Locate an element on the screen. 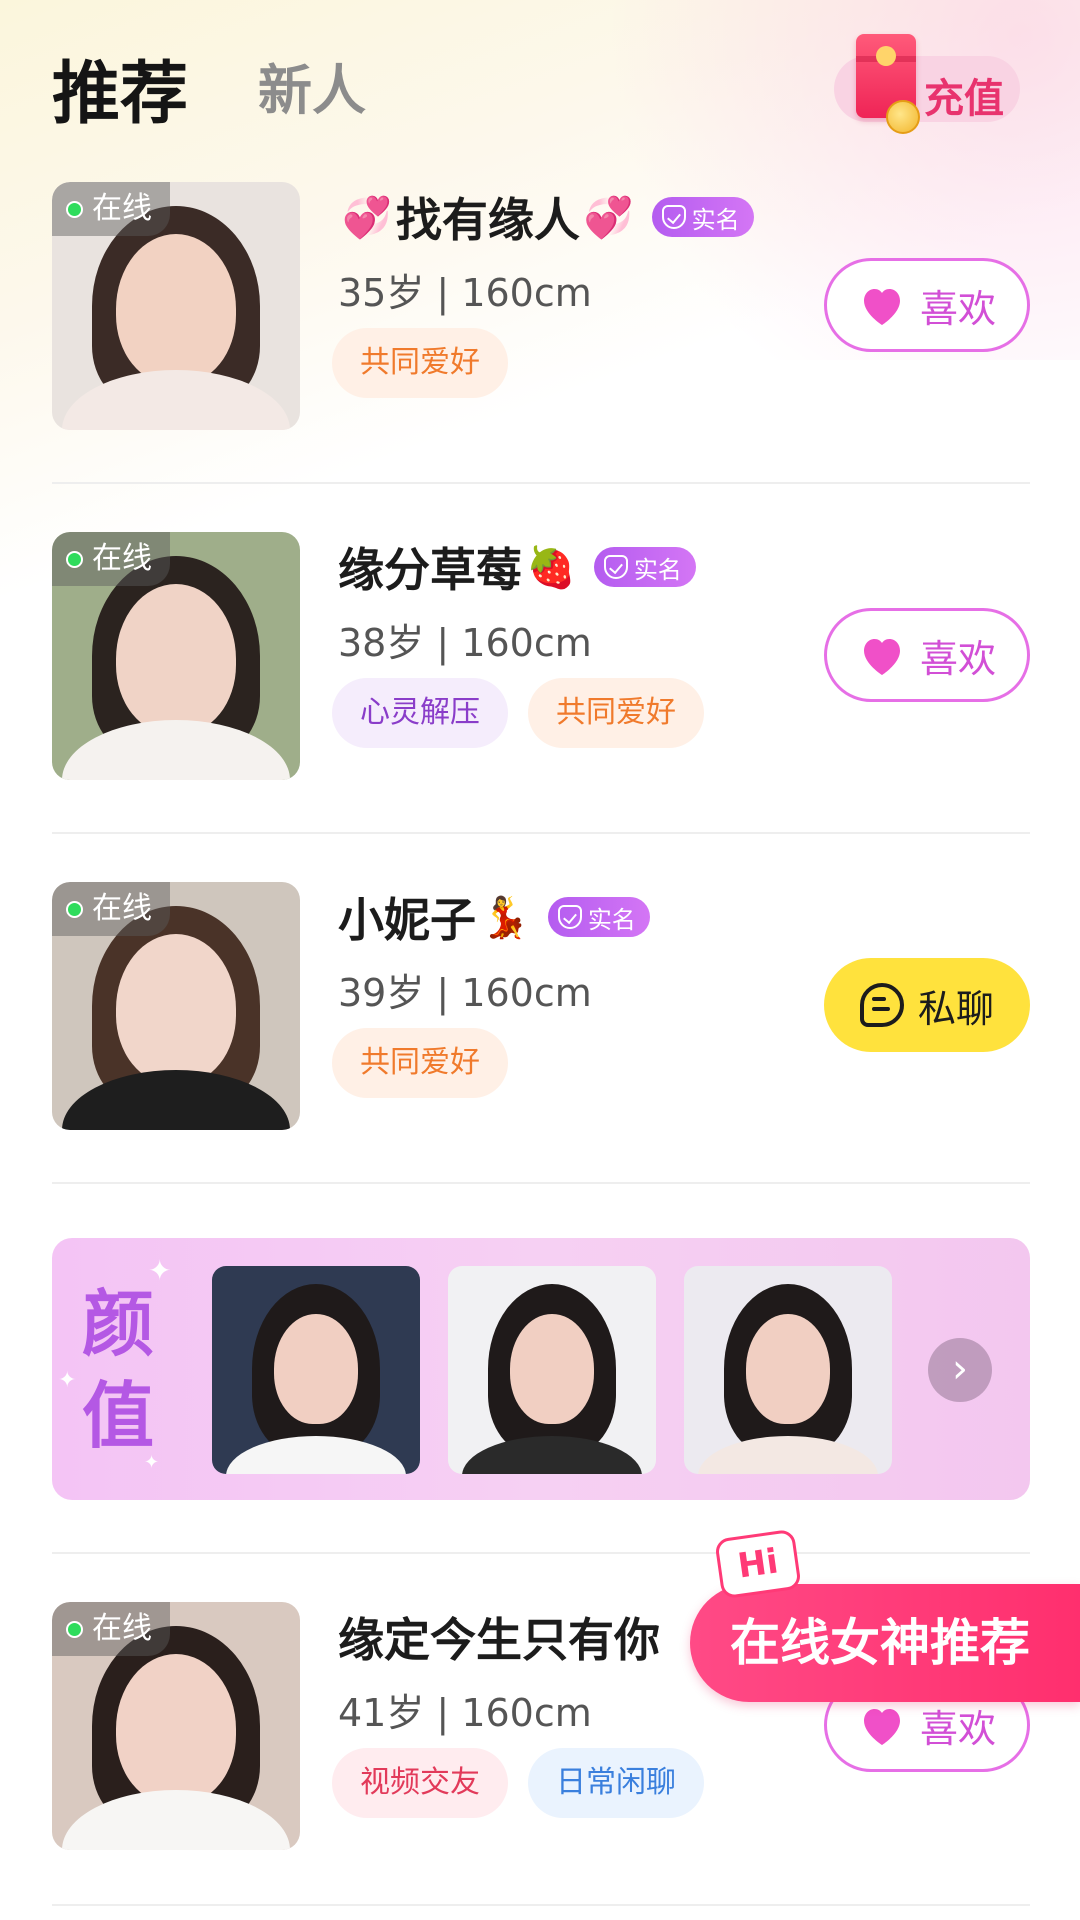 This screenshot has width=1080, height=1920. profile-info: 35岁 | 160cm is located at coordinates (465, 293).